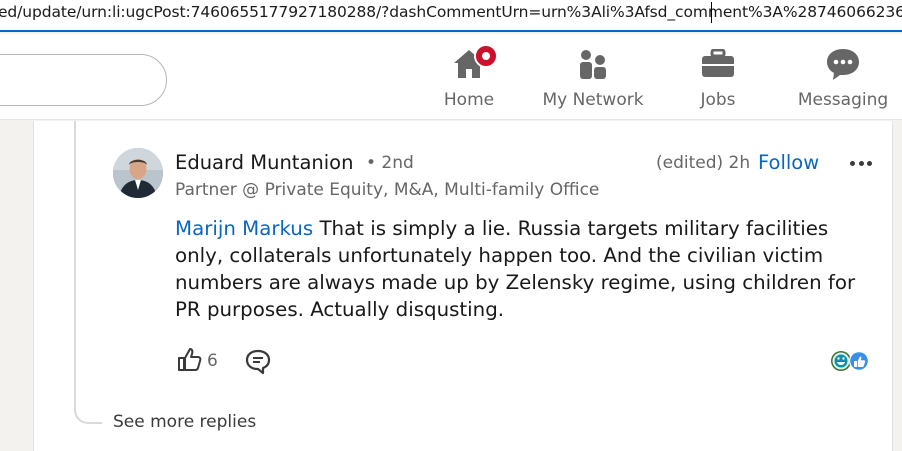 The width and height of the screenshot is (902, 451). I want to click on nav-item-messaging: Messaging, so click(843, 80).